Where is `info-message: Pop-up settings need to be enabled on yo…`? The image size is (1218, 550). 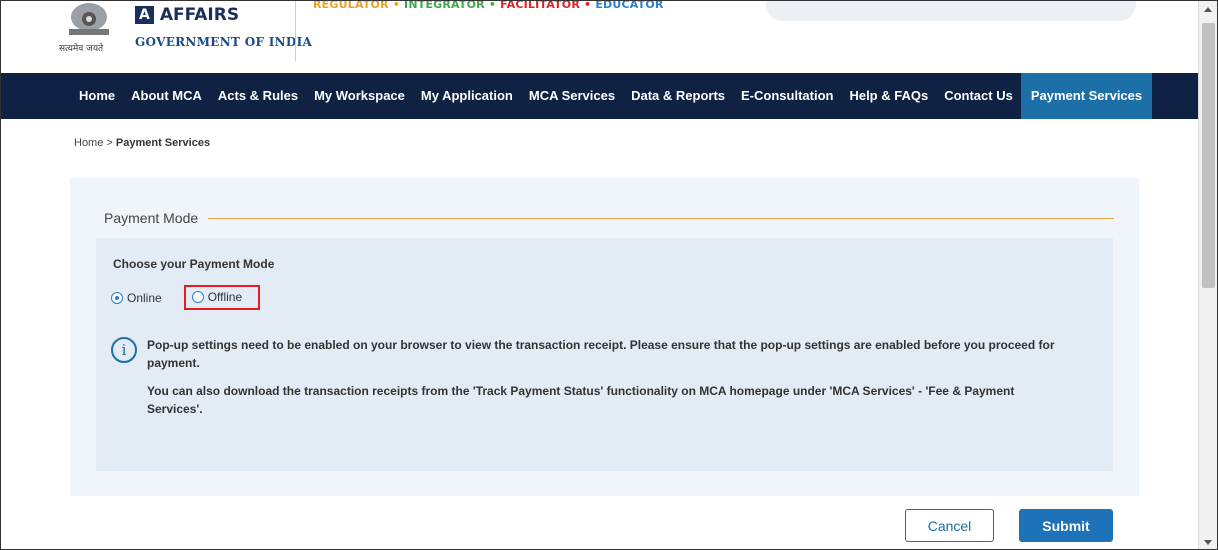 info-message: Pop-up settings need to be enabled on yo… is located at coordinates (607, 382).